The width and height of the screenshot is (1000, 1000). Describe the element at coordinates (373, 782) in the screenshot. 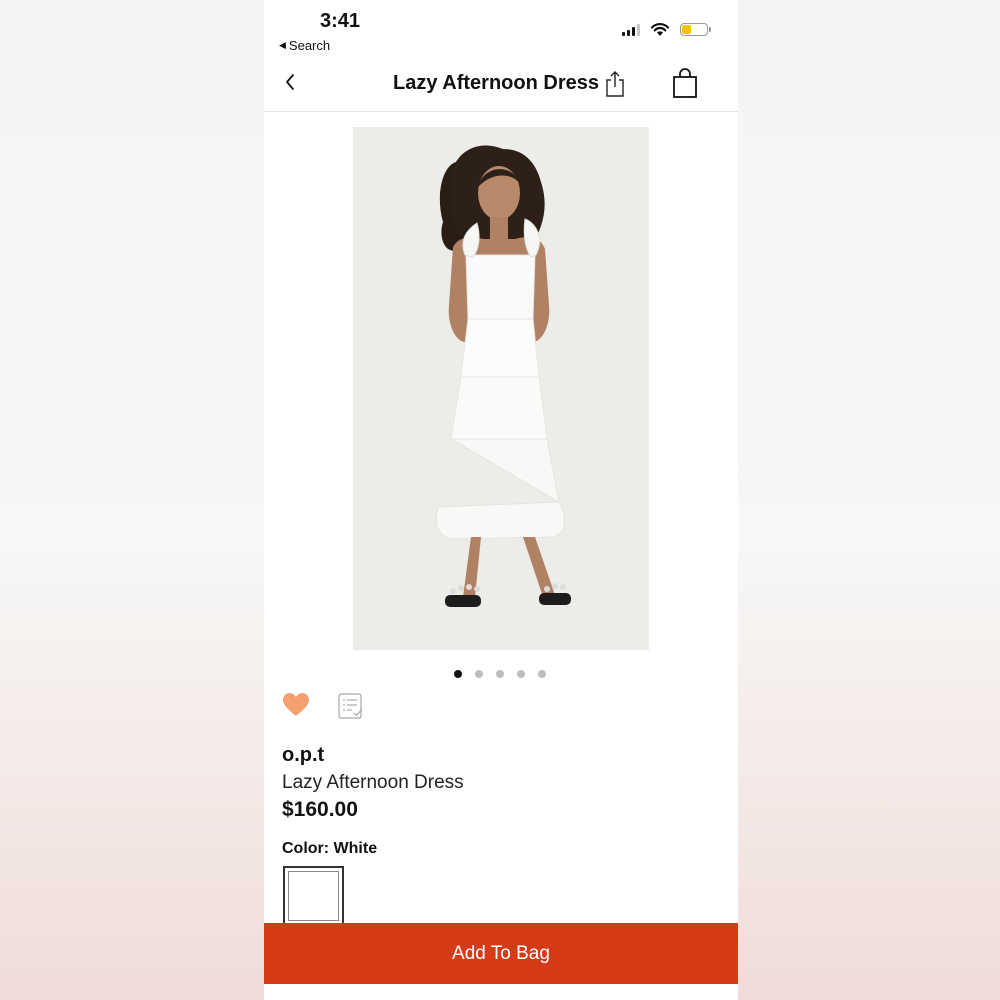

I see `product-name: Lazy Afternoon Dress` at that location.